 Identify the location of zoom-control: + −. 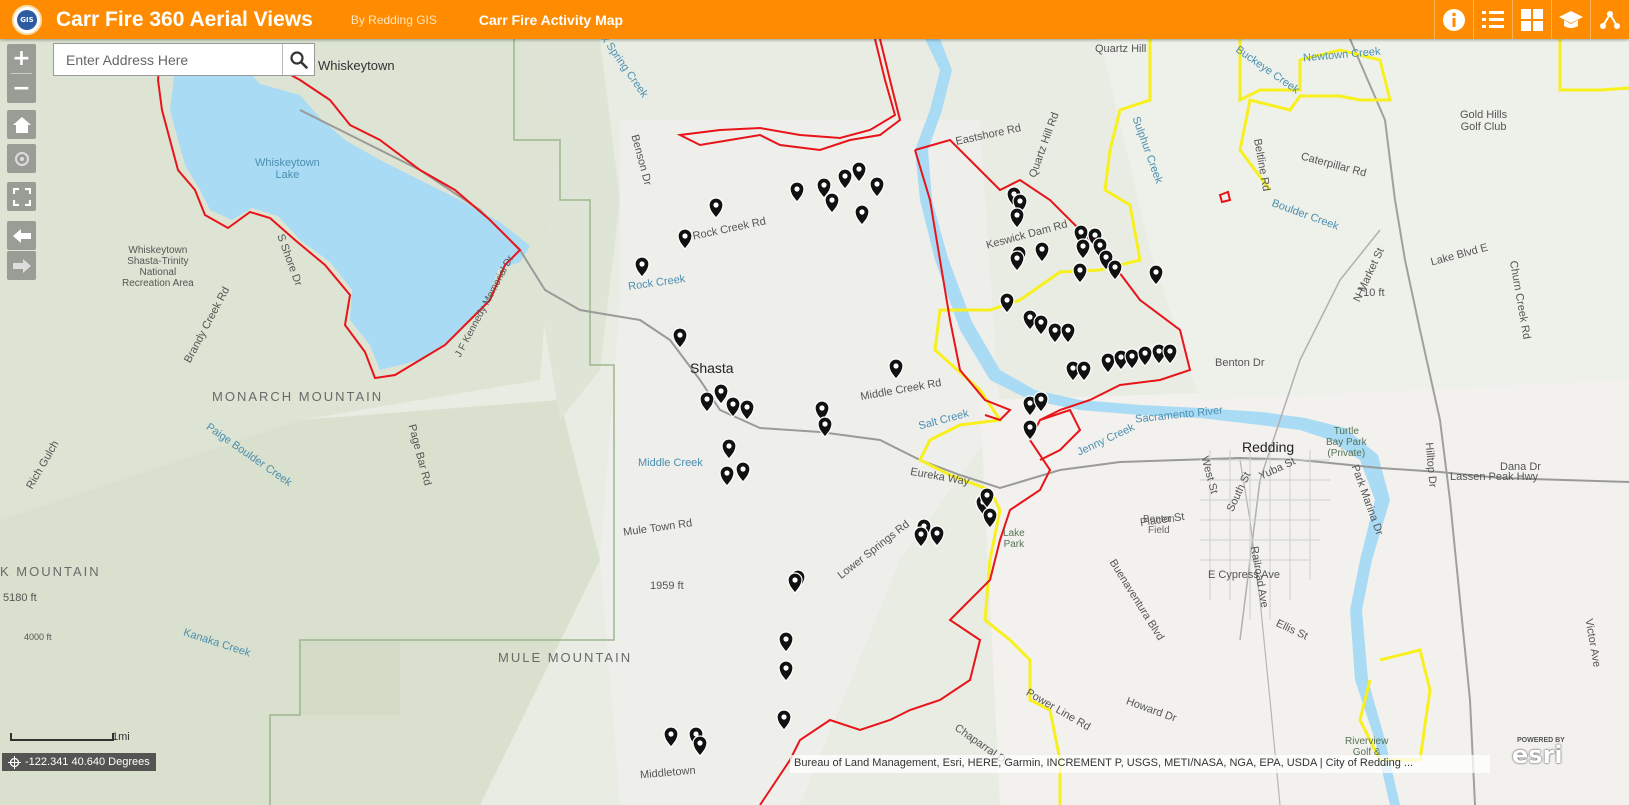
(21, 73).